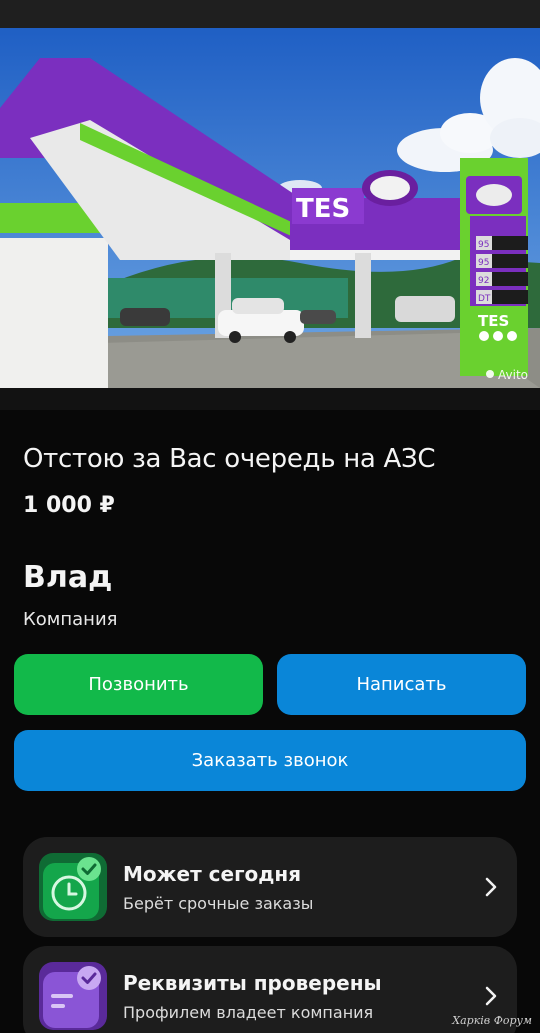 Image resolution: width=540 pixels, height=1033 pixels. Describe the element at coordinates (229, 459) in the screenshot. I see `listing-title: Отстою за Вас очередь на АЗС` at that location.